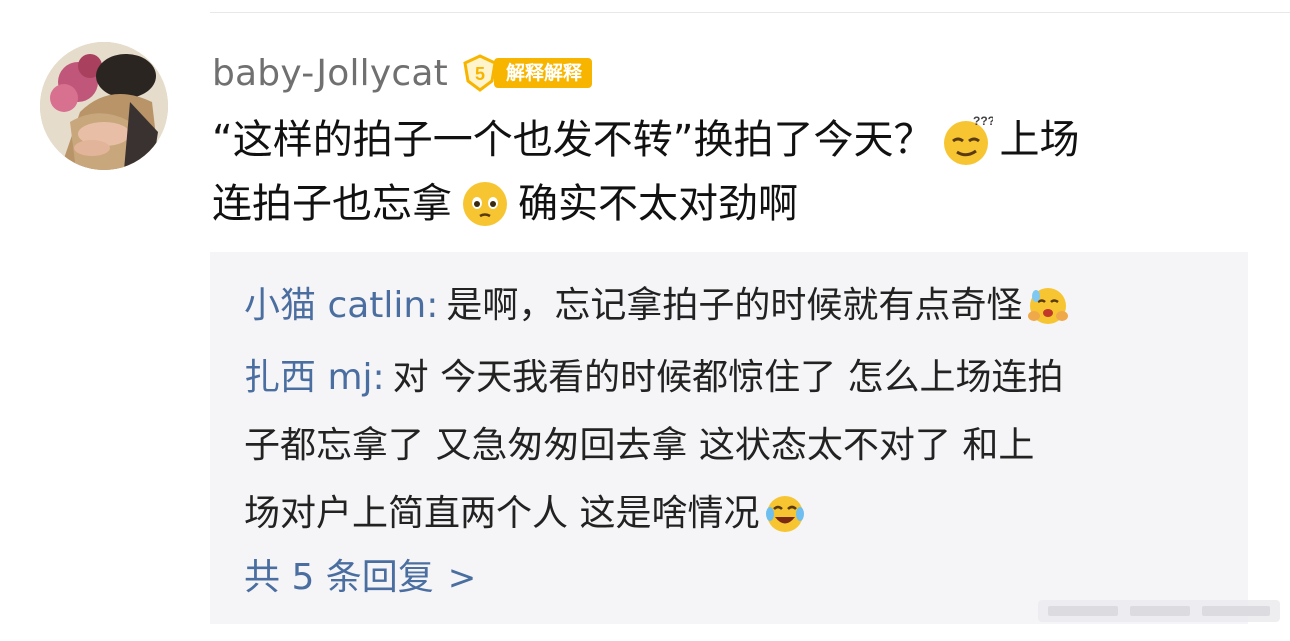  What do you see at coordinates (1159, 611) in the screenshot?
I see `watermark` at bounding box center [1159, 611].